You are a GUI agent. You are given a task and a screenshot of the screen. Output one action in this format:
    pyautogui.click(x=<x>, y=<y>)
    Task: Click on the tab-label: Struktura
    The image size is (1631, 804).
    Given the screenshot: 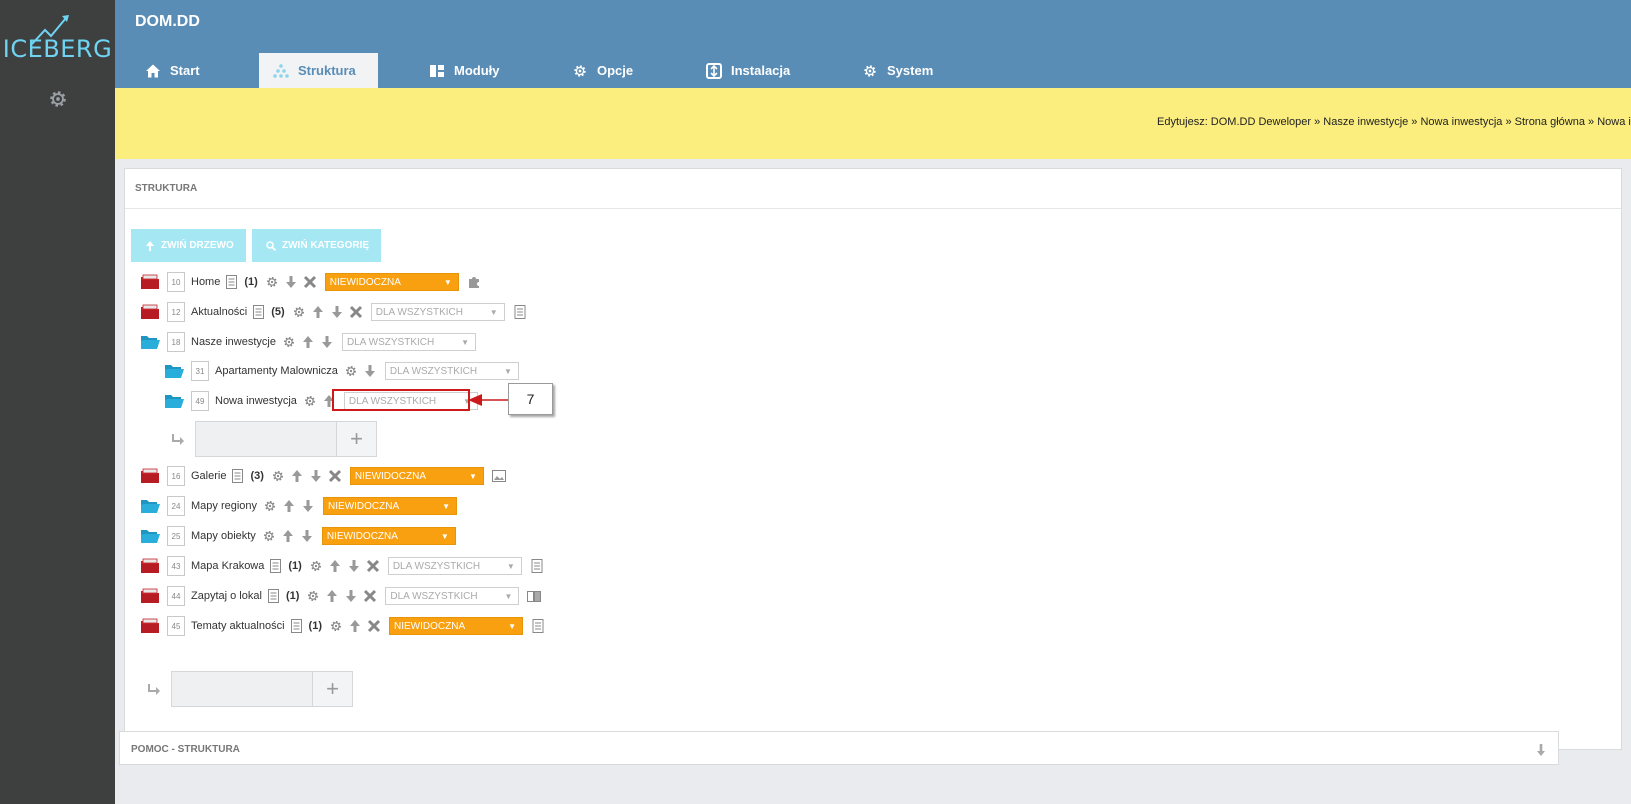 What is the action you would take?
    pyautogui.click(x=327, y=70)
    